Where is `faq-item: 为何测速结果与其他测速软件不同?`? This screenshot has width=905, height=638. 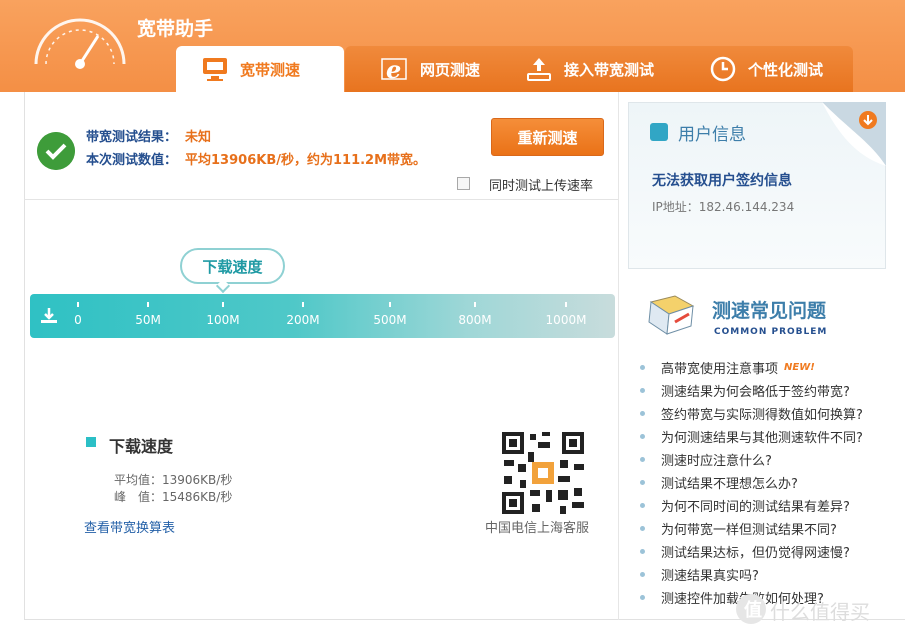 faq-item: 为何测速结果与其他测速软件不同? is located at coordinates (770, 436).